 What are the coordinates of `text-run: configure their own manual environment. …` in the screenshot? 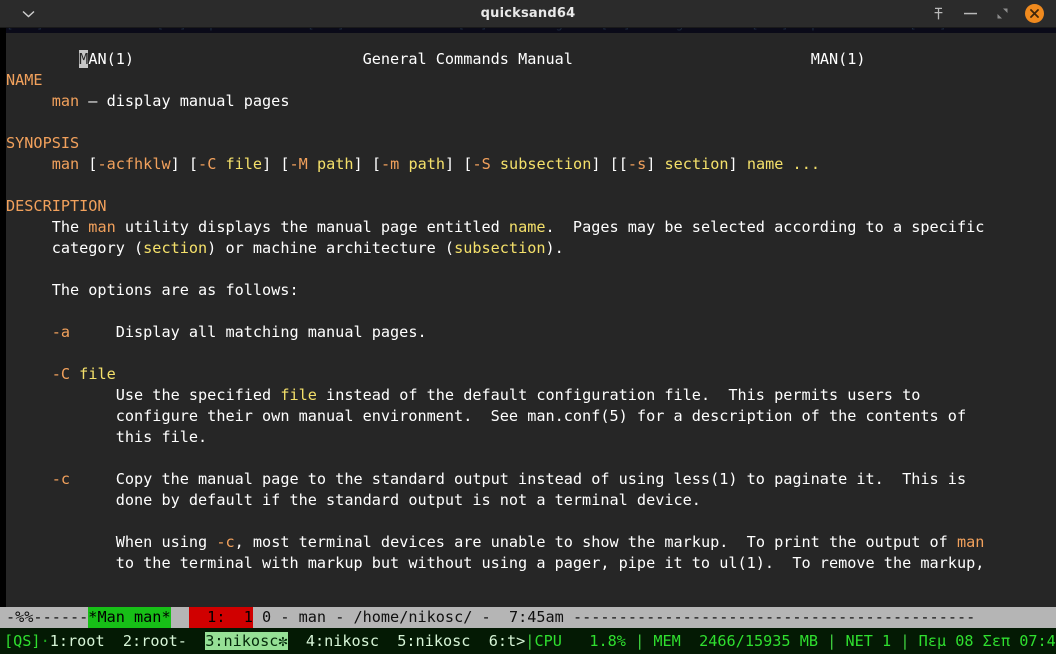 It's located at (541, 416).